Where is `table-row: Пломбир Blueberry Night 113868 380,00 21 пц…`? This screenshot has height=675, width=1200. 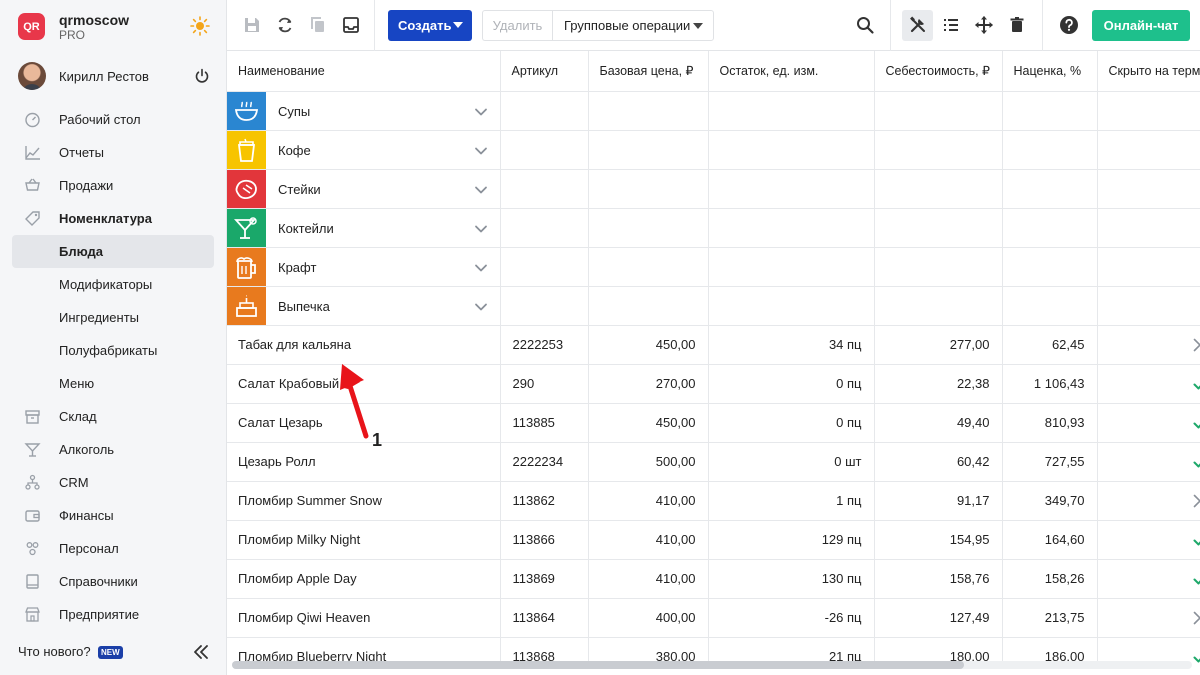 table-row: Пломбир Blueberry Night 113868 380,00 21 пц… is located at coordinates (713, 650).